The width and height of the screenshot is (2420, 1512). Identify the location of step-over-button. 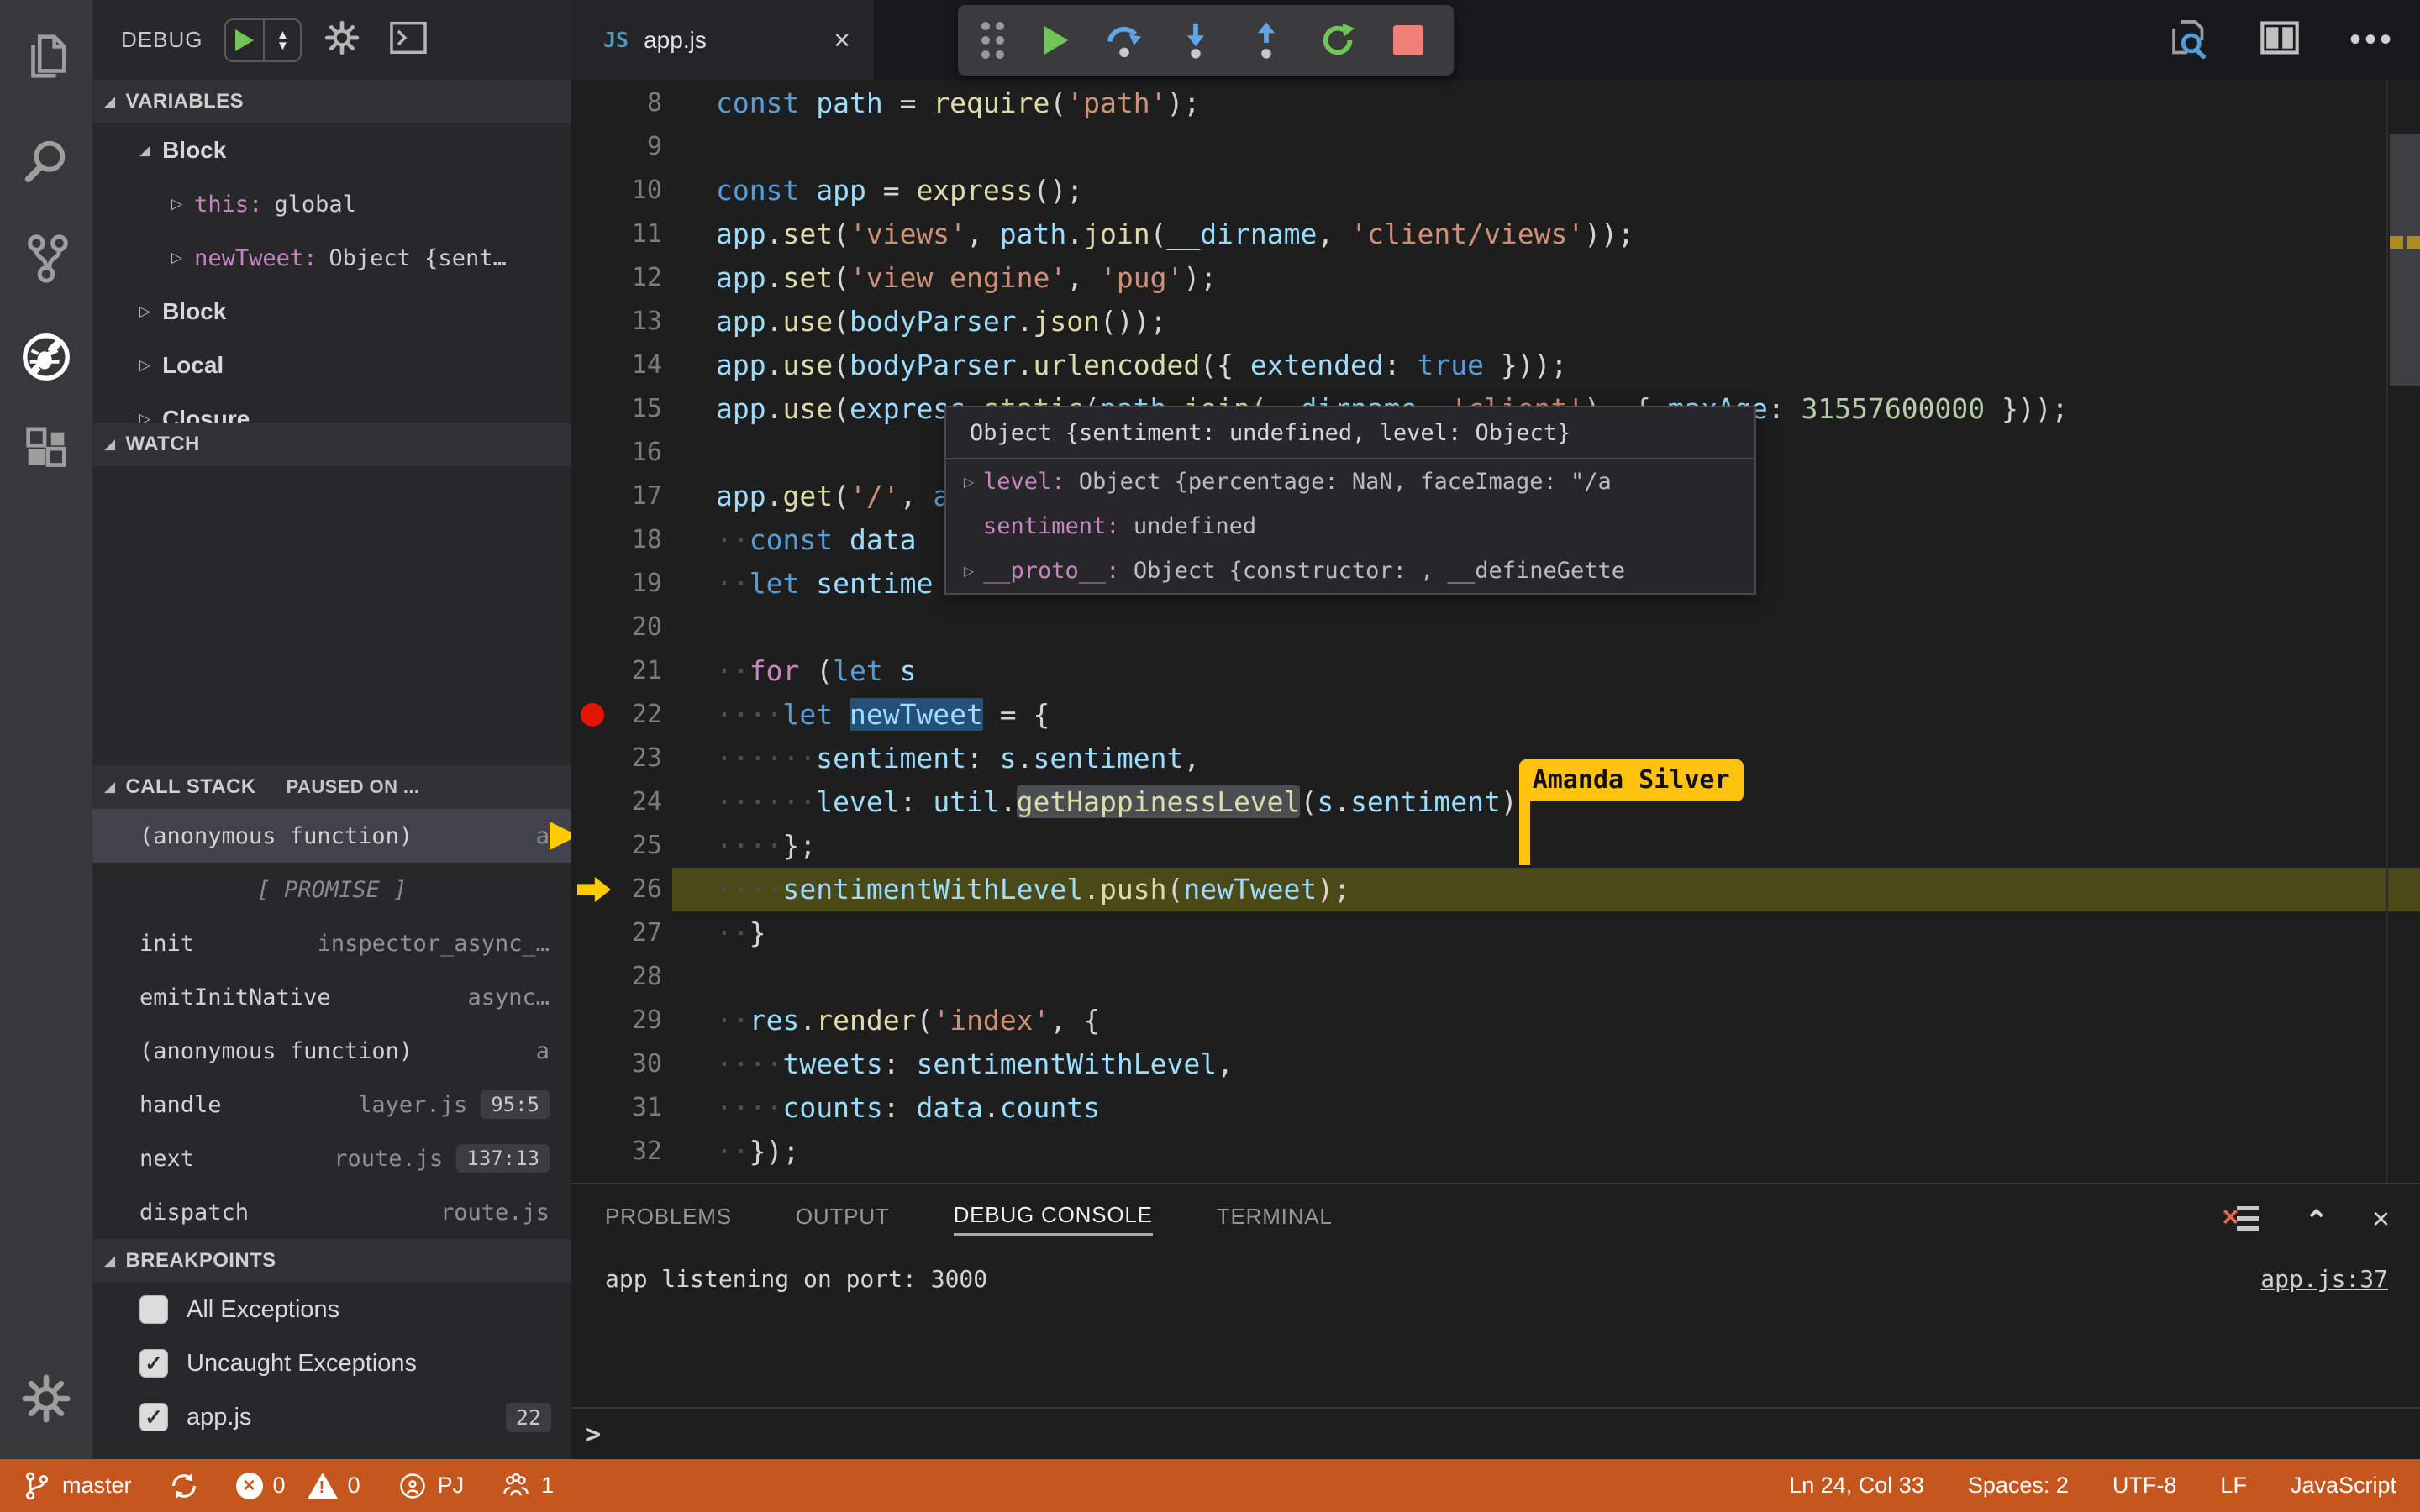
(1124, 40).